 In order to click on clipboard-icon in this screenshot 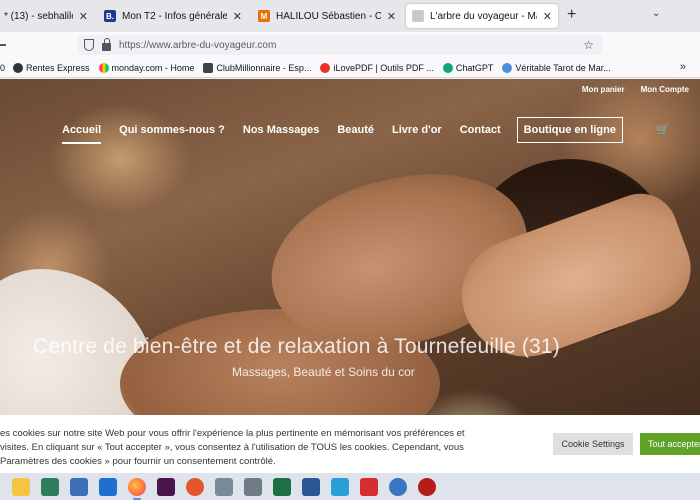, I will do `click(340, 486)`.